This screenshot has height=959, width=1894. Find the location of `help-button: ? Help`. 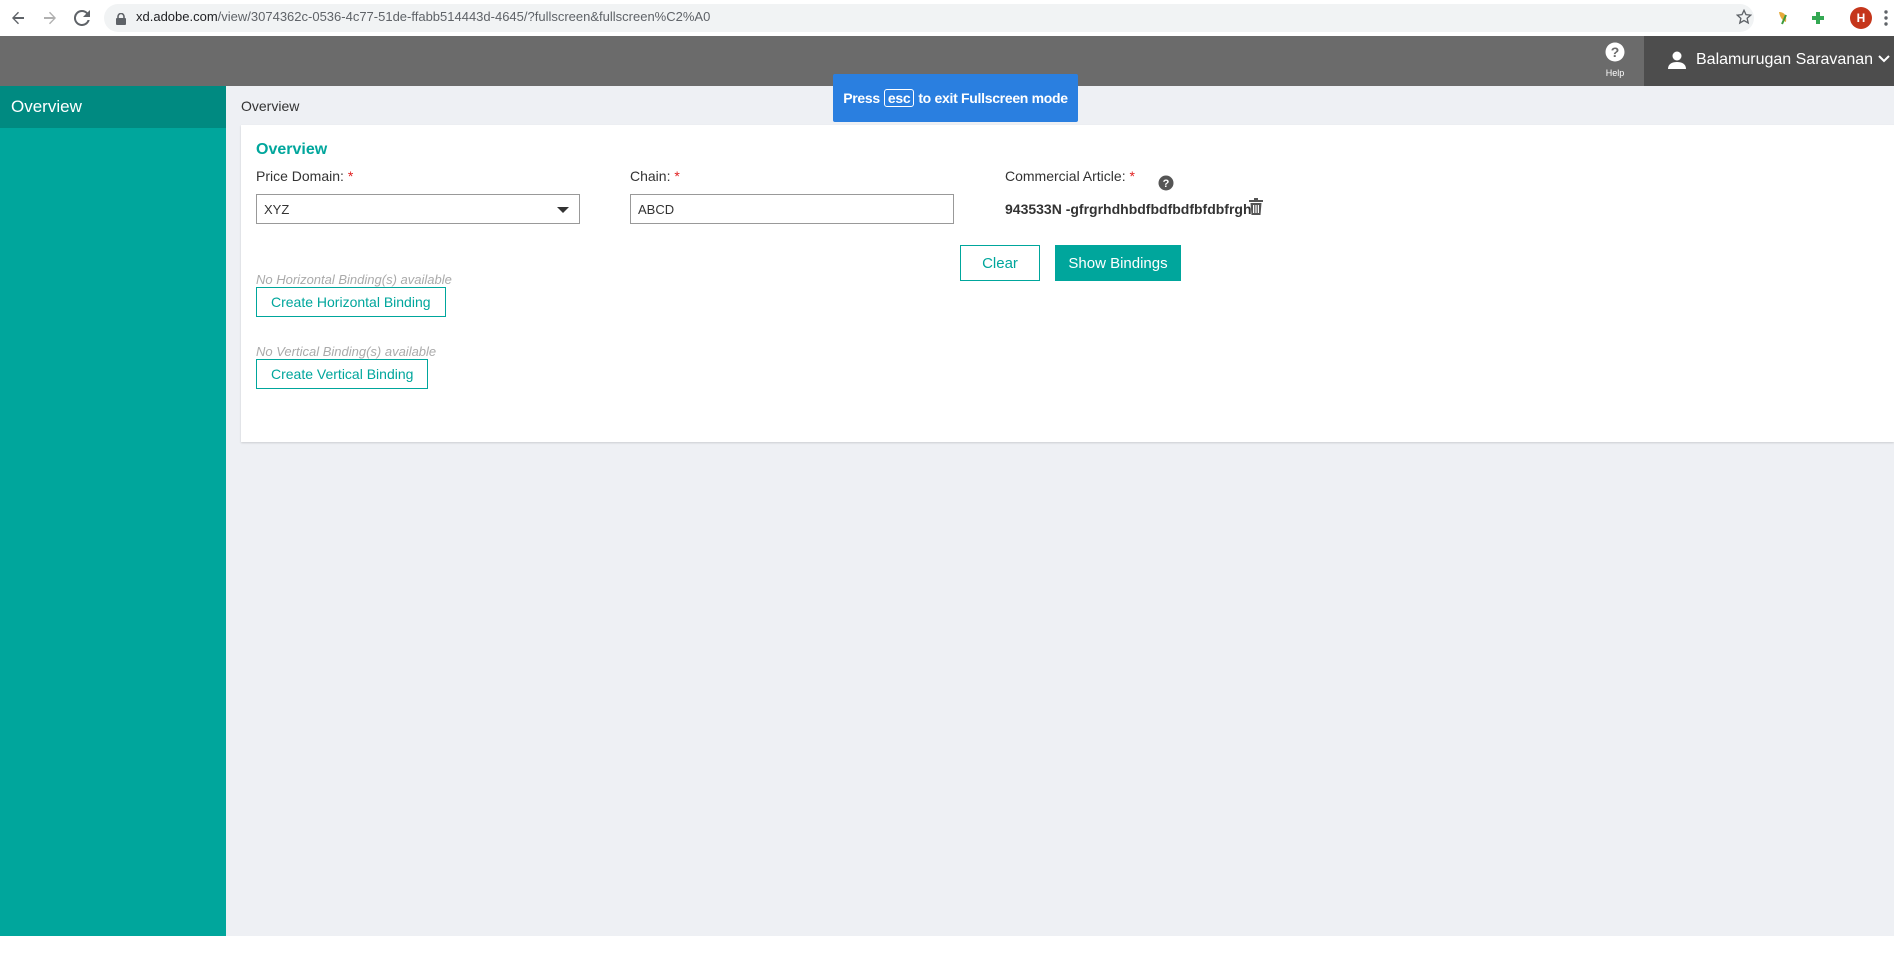

help-button: ? Help is located at coordinates (1615, 60).